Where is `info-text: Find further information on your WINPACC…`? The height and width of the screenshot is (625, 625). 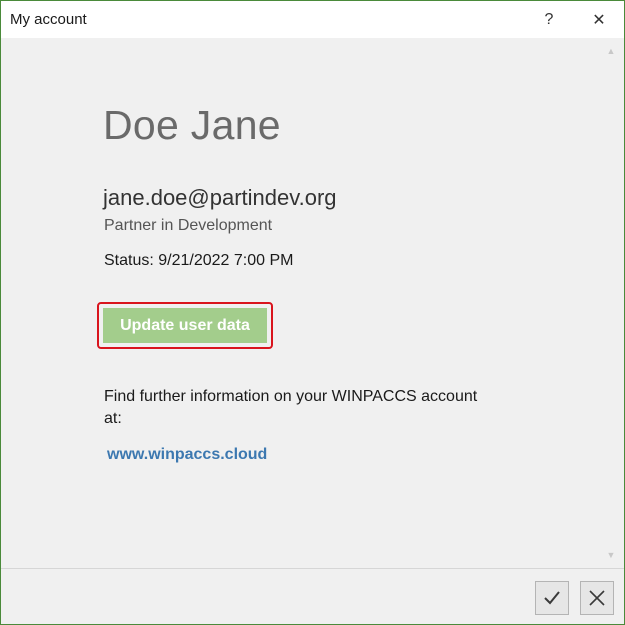 info-text: Find further information on your WINPACC… is located at coordinates (291, 407).